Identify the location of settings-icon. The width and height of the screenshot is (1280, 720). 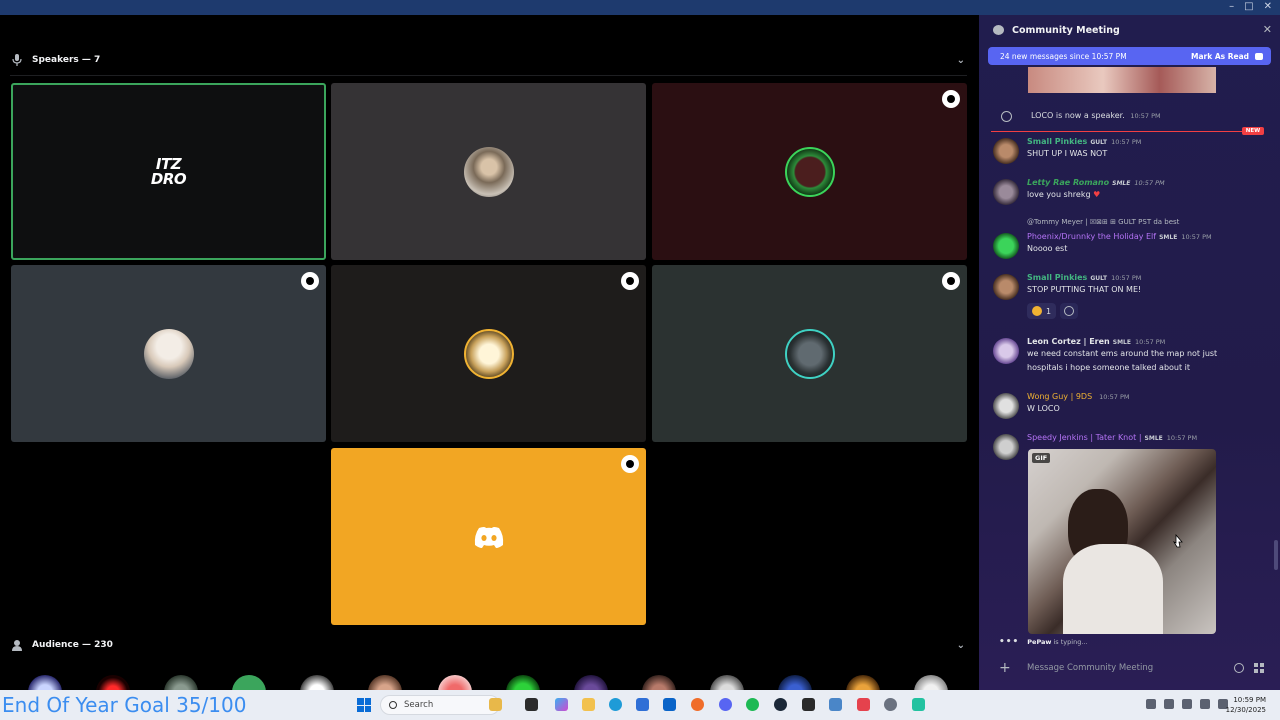
(890, 704).